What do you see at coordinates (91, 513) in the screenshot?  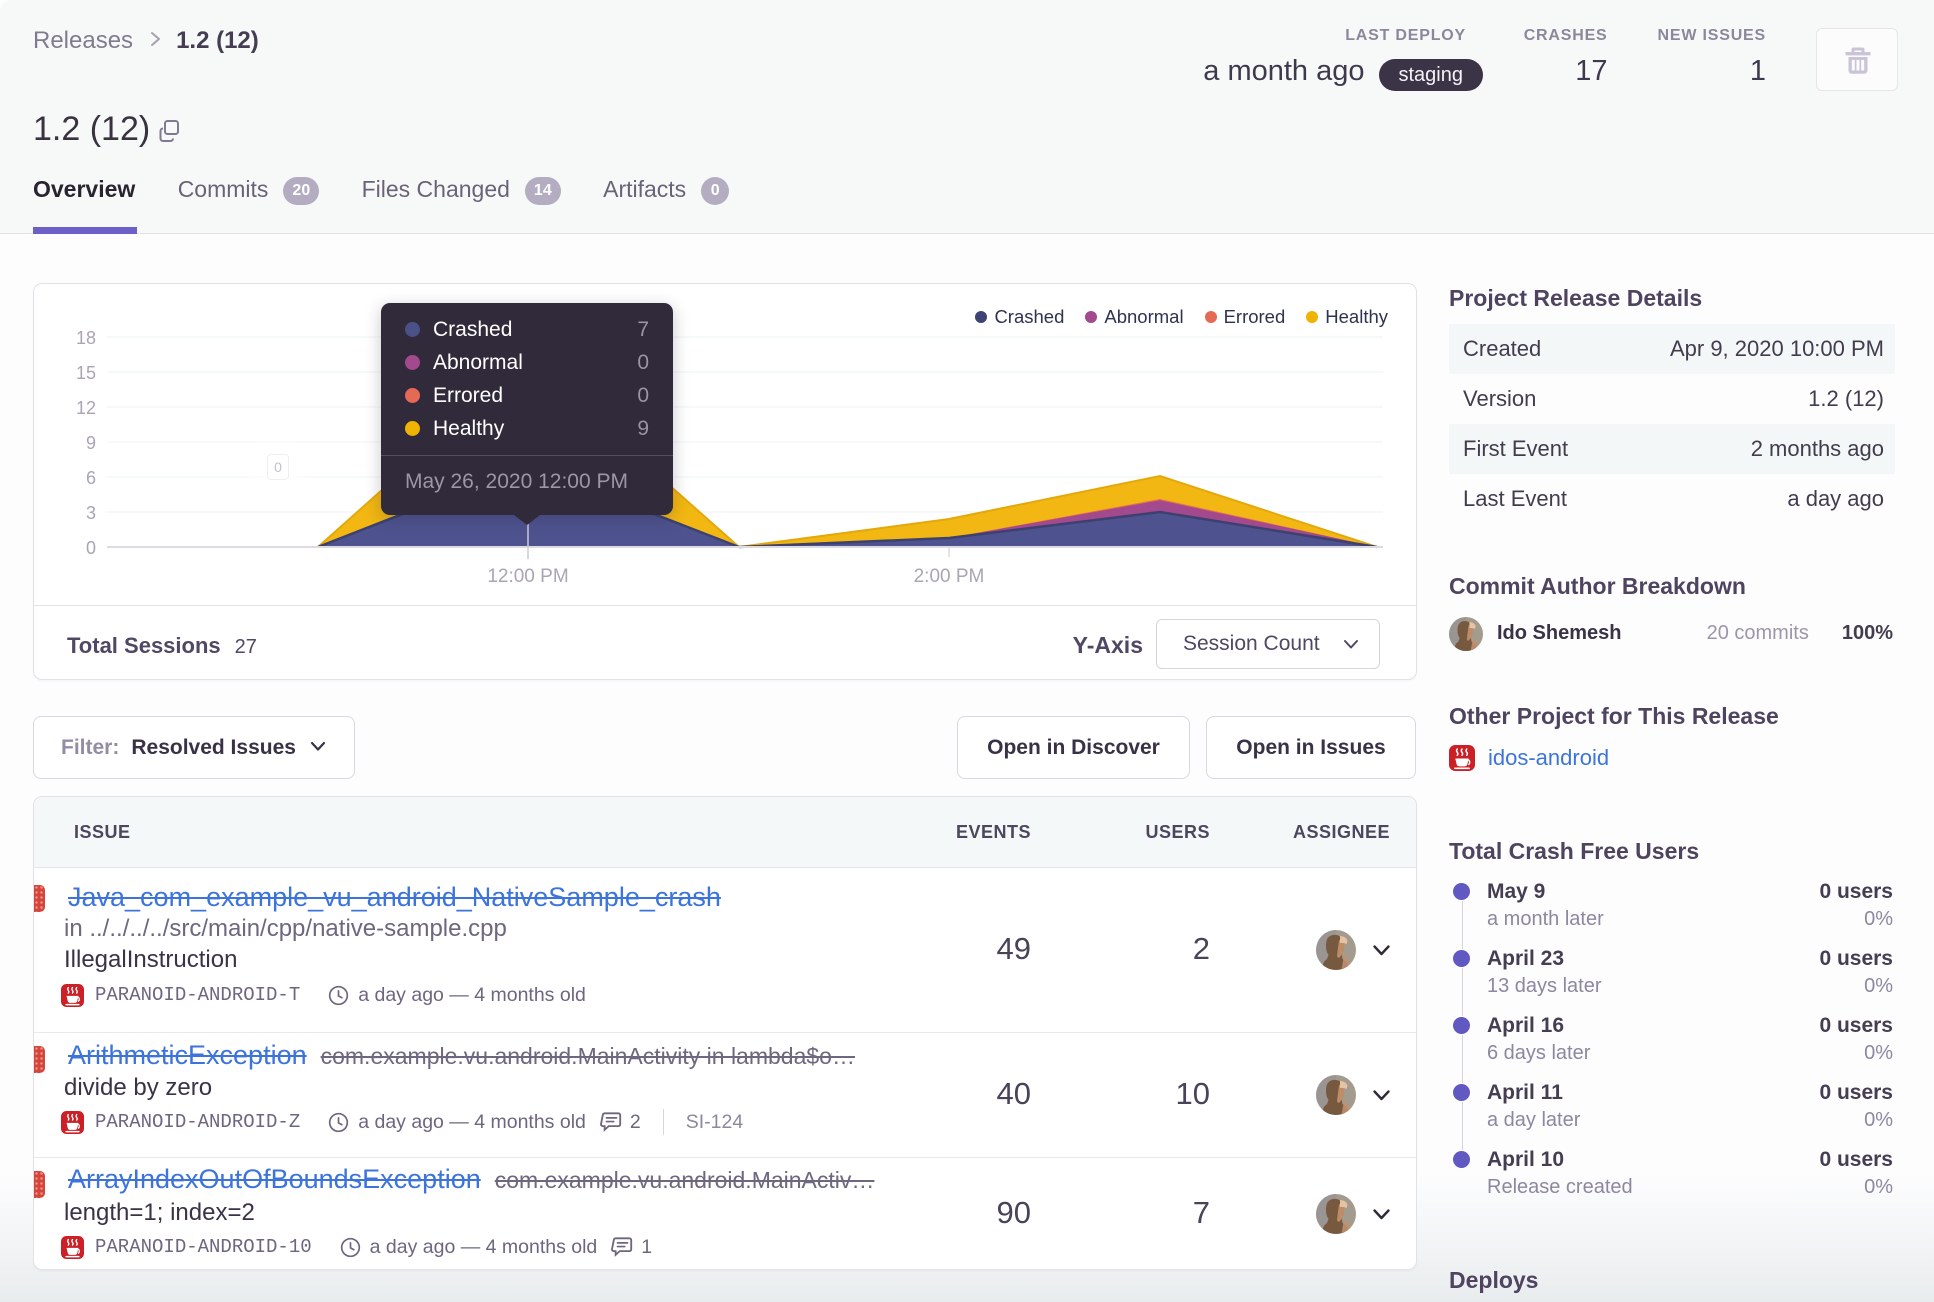 I see `svg-text: 3` at bounding box center [91, 513].